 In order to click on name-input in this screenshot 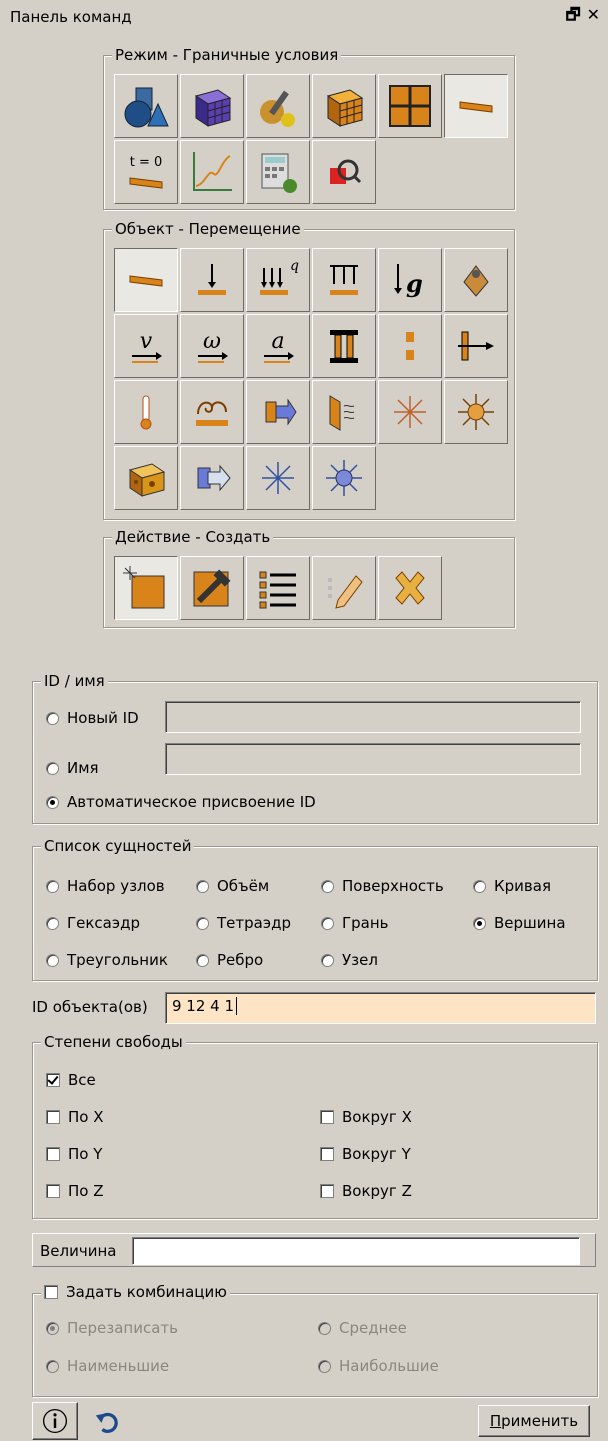, I will do `click(373, 759)`.